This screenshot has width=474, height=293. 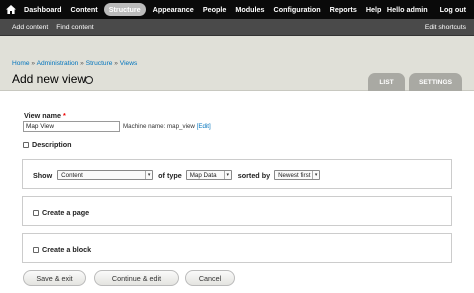 I want to click on edit-shortcuts-link: Edit shortcuts, so click(x=445, y=27).